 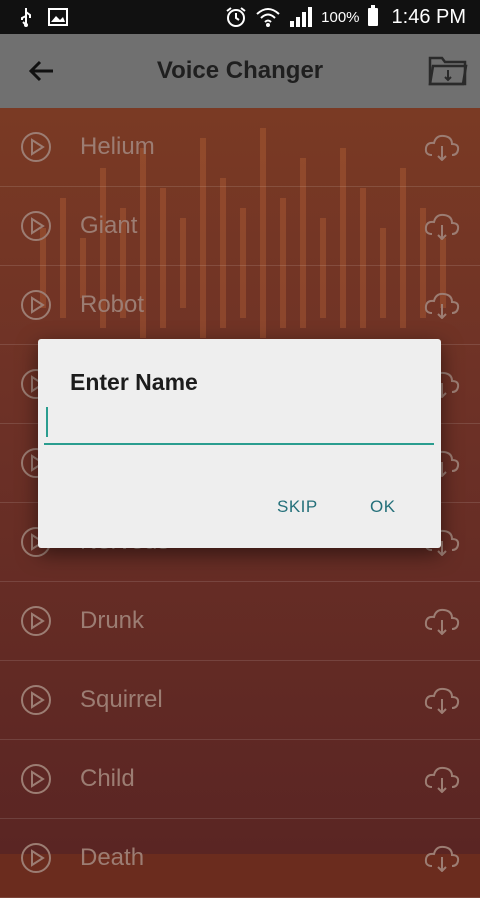 I want to click on battery-percent: 100%, so click(x=340, y=17).